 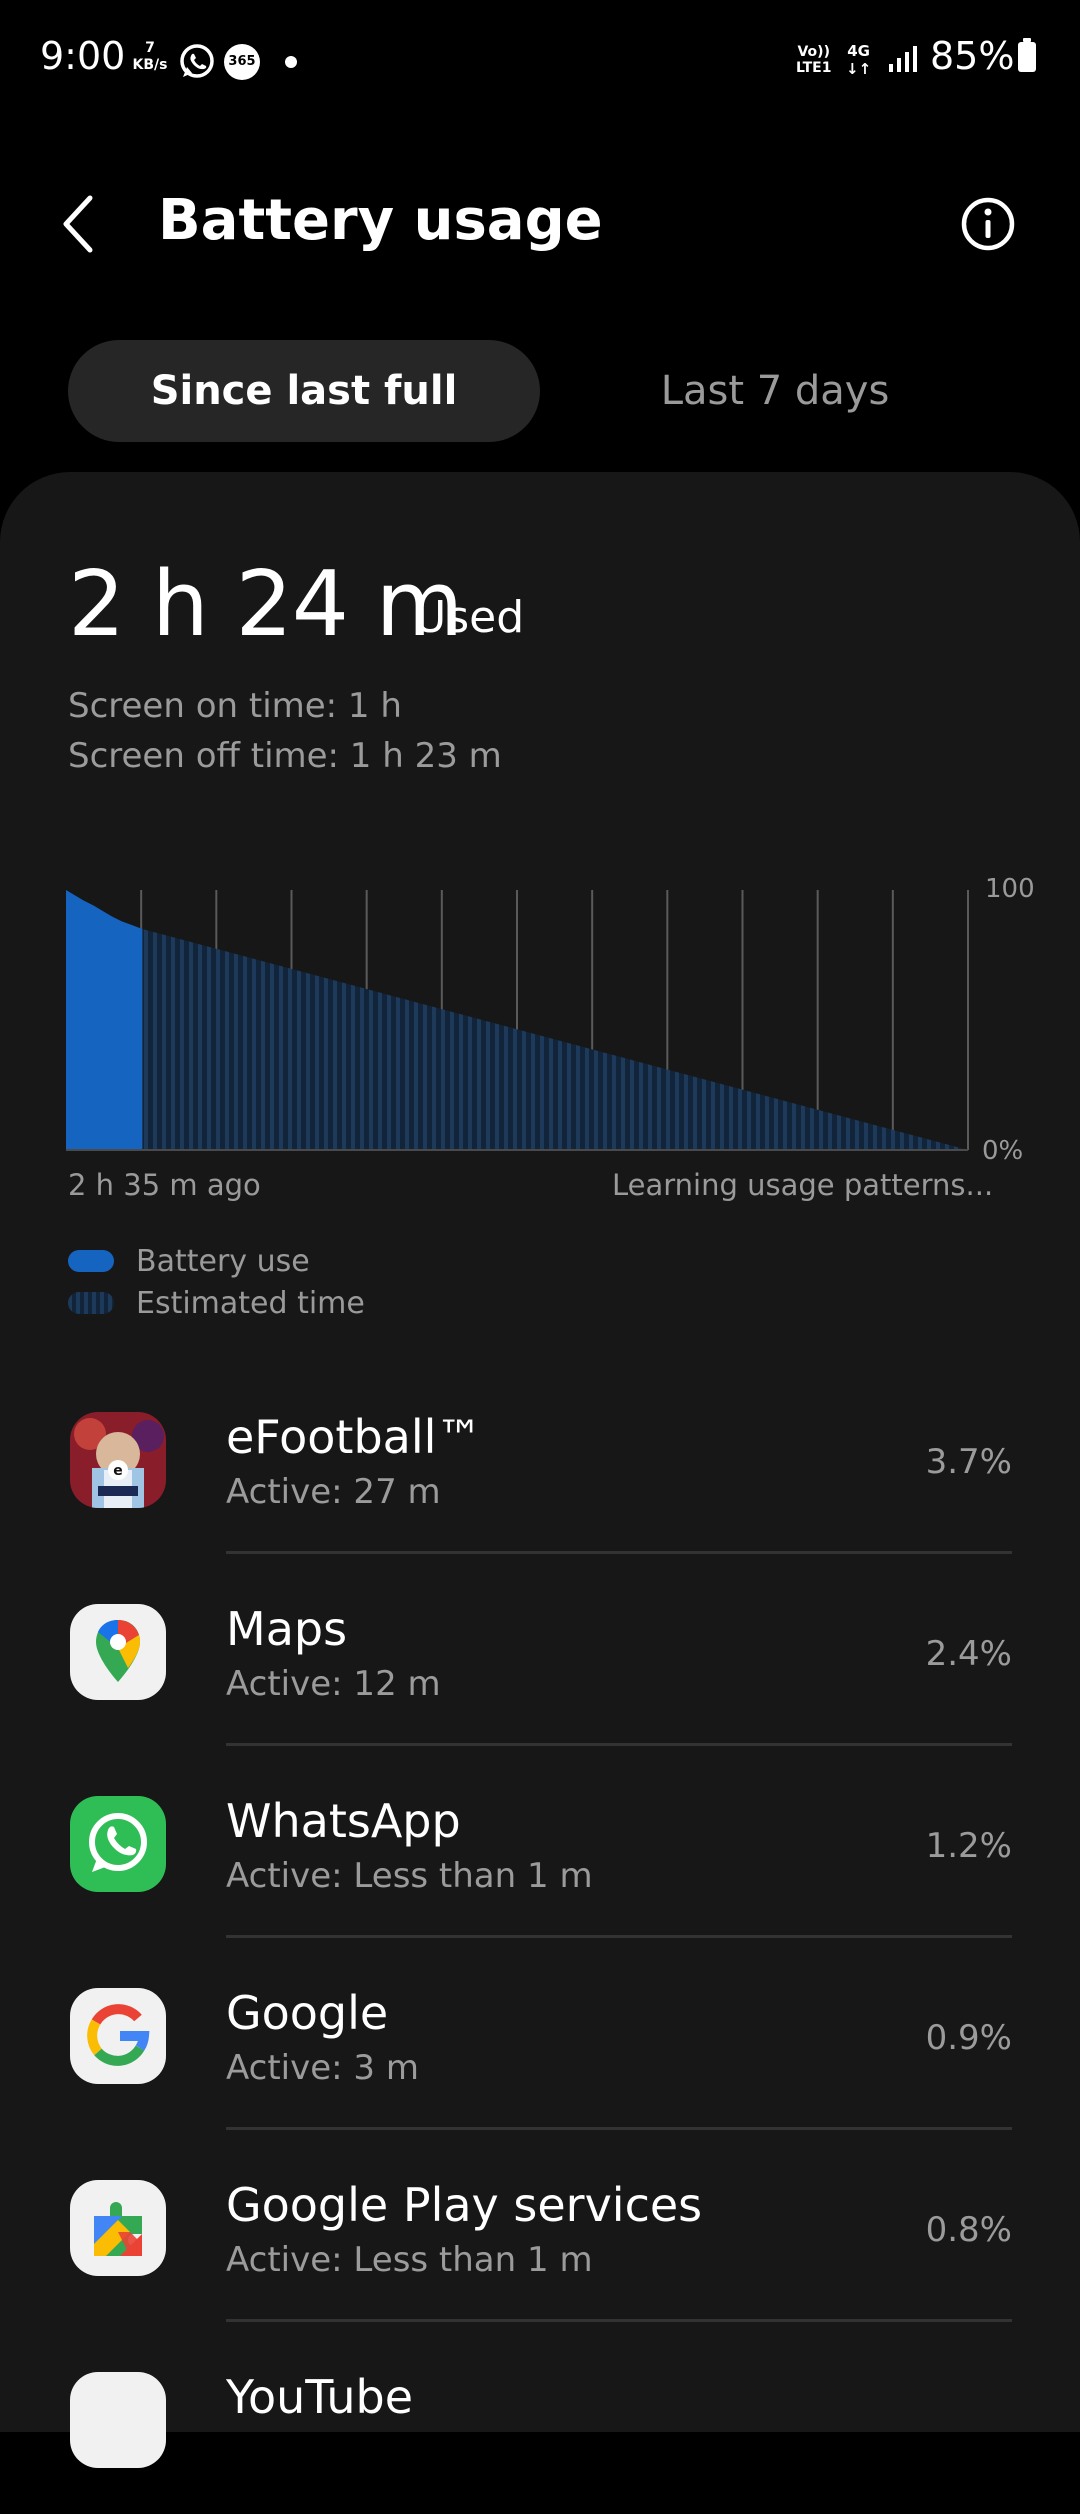 I want to click on status-bar: 9:00 7 KB/s 365 Vo)) LTE1 4G ↓↑ 85%, so click(x=540, y=60).